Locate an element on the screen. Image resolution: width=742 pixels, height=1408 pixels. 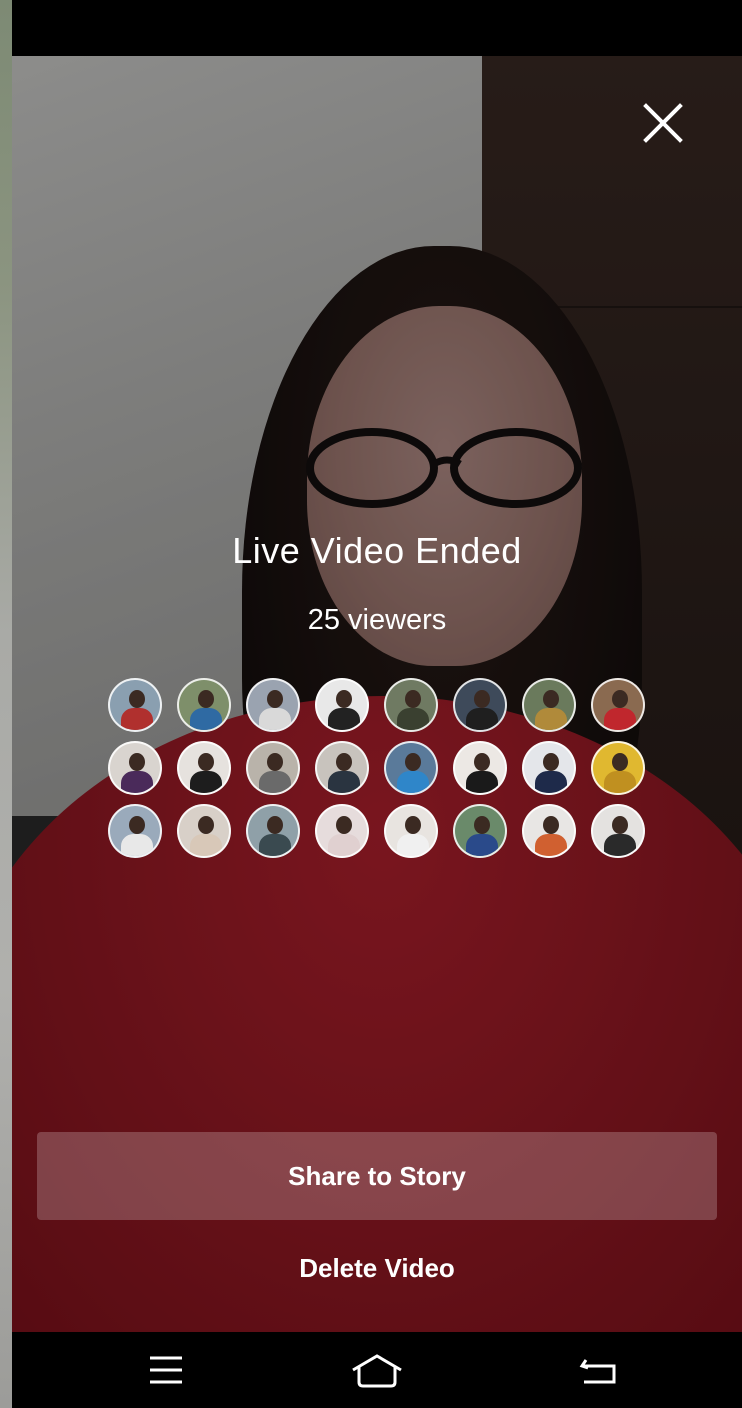
home-icon is located at coordinates (377, 1371).